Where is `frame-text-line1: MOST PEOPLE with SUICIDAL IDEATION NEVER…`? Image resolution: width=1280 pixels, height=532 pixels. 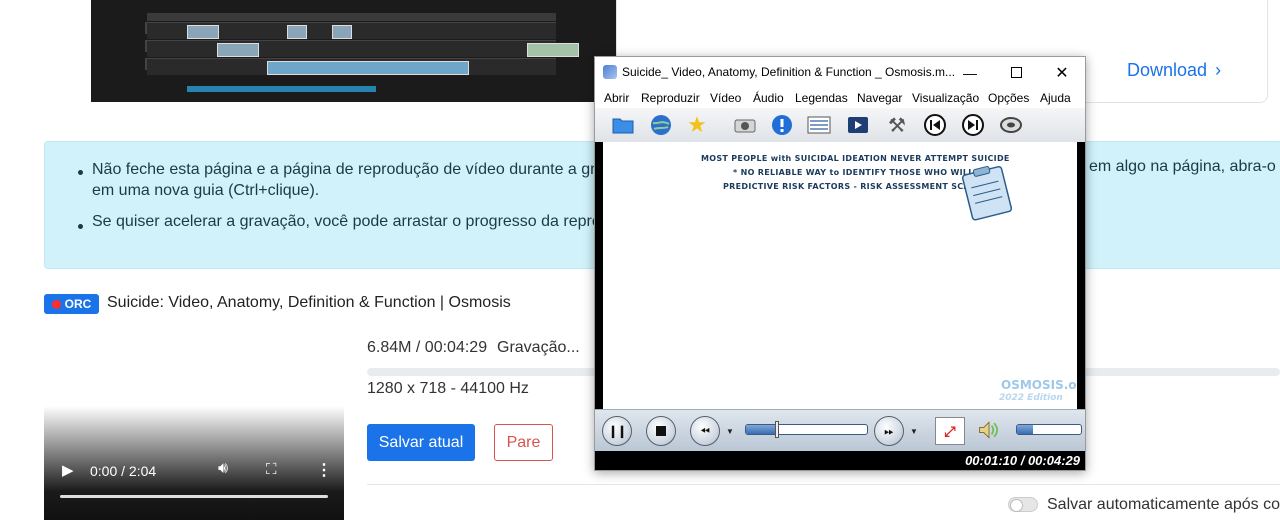 frame-text-line1: MOST PEOPLE with SUICIDAL IDEATION NEVER… is located at coordinates (855, 158).